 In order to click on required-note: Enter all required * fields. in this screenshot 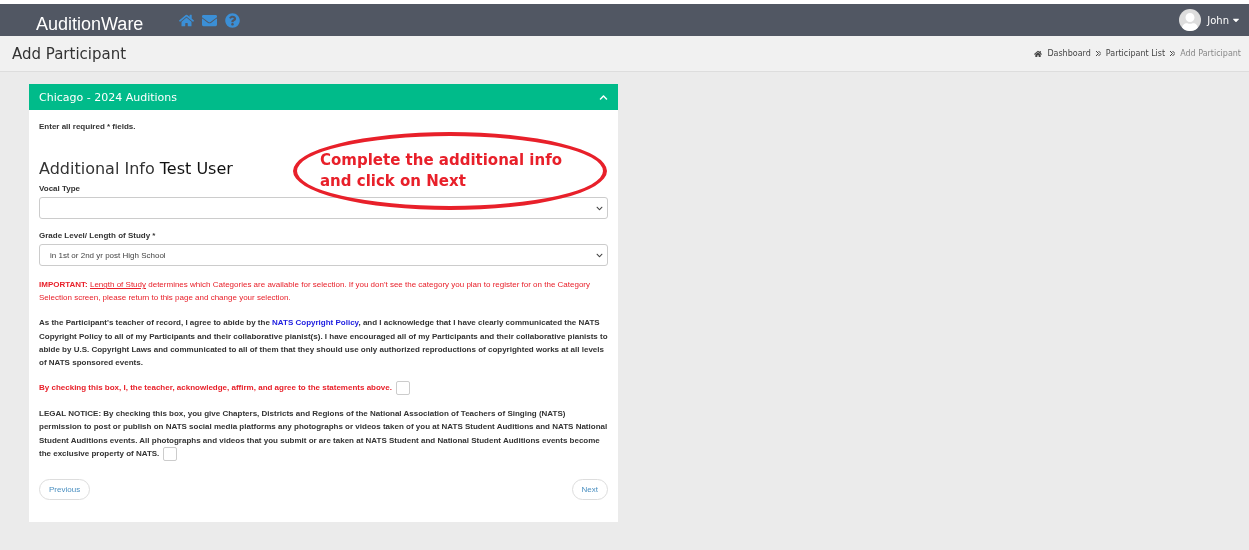, I will do `click(88, 126)`.